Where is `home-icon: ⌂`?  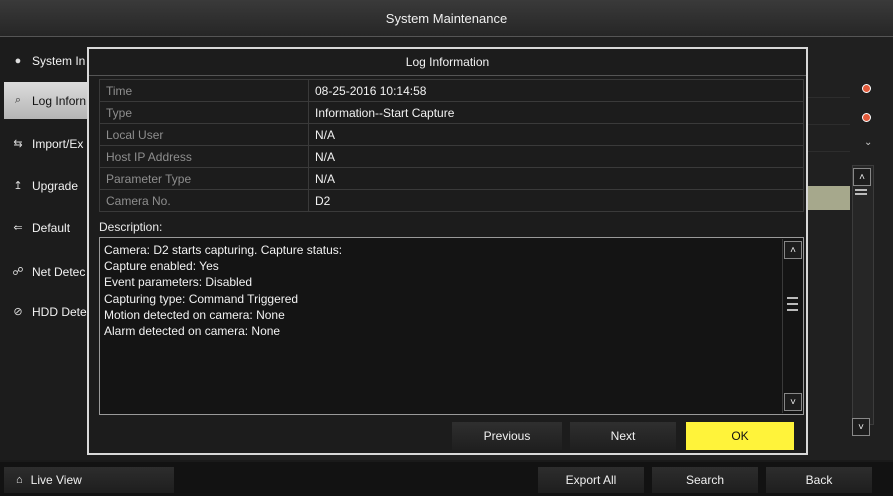
home-icon: ⌂ is located at coordinates (19, 480).